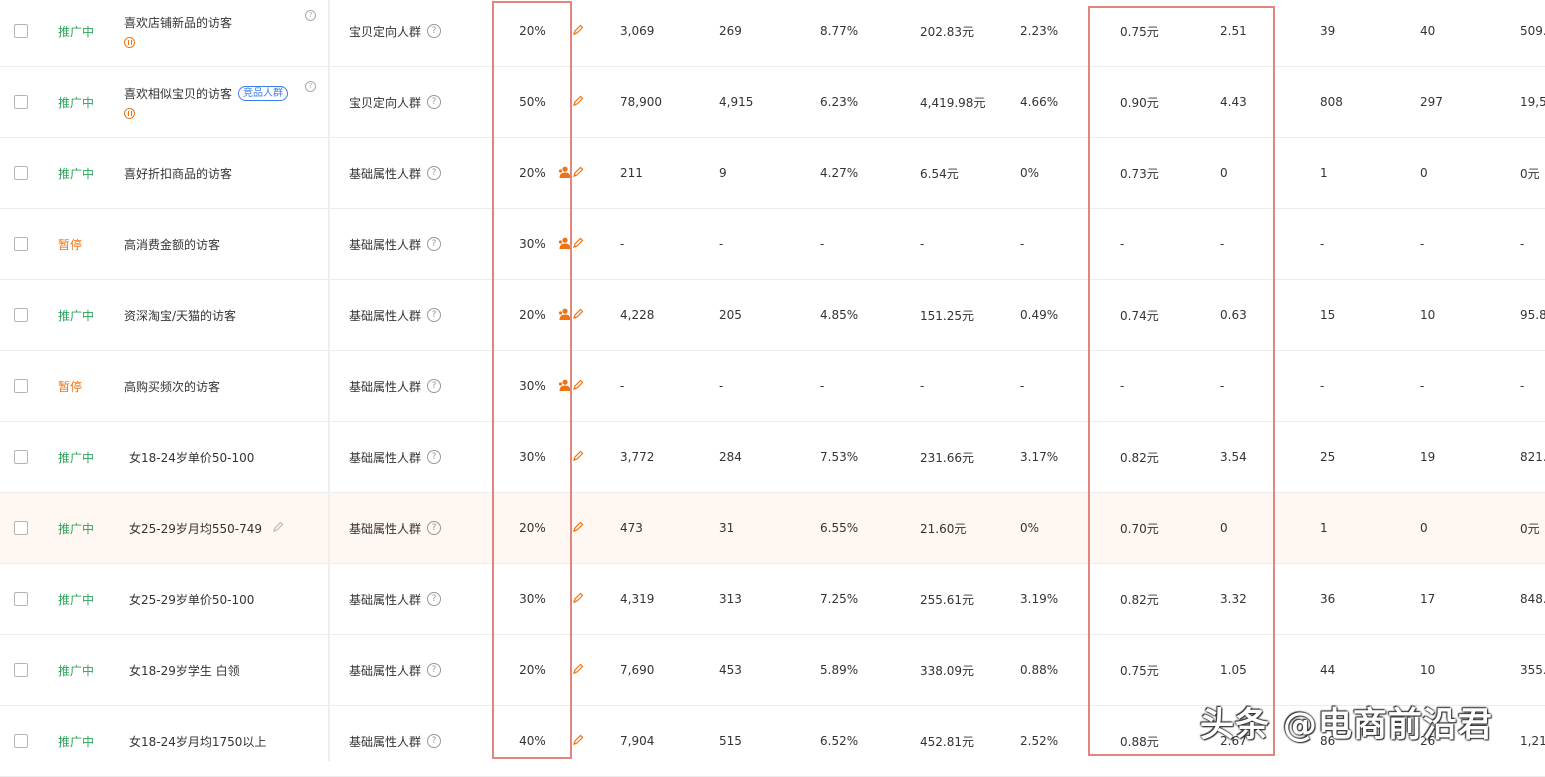 The height and width of the screenshot is (777, 1545). Describe the element at coordinates (637, 315) in the screenshot. I see `impressions: 4,228` at that location.